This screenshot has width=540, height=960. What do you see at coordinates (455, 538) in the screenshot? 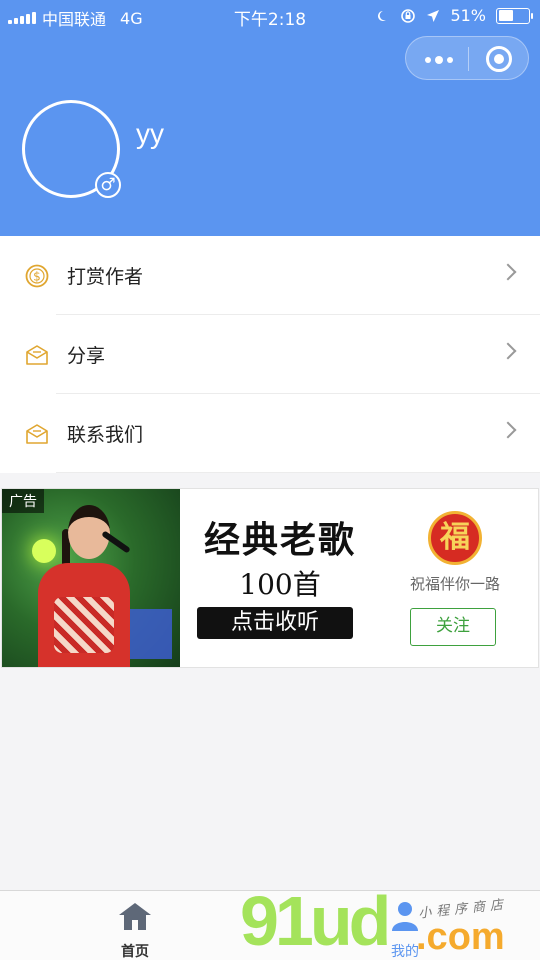
I see `fu-logo-icon: 福` at bounding box center [455, 538].